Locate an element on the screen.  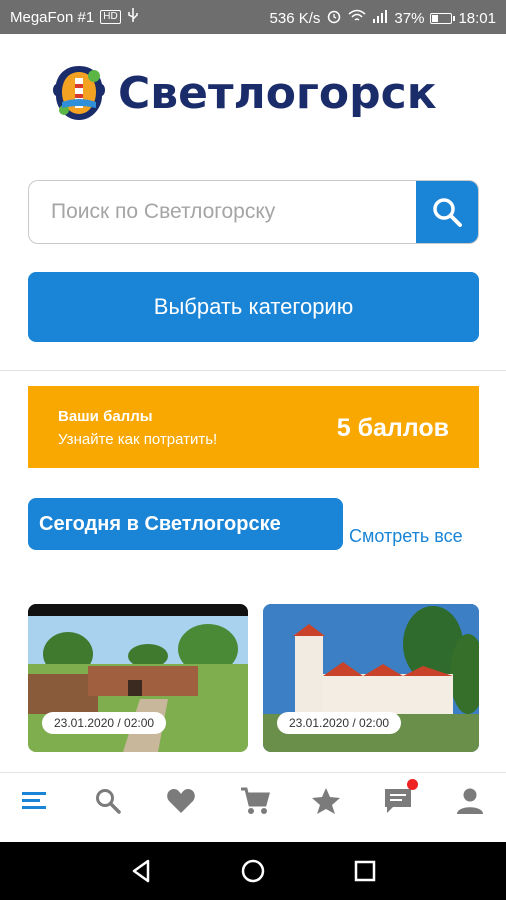
status-bar: MegaFon #1 HD 536 K/s 37% 18:01 is located at coordinates (253, 17).